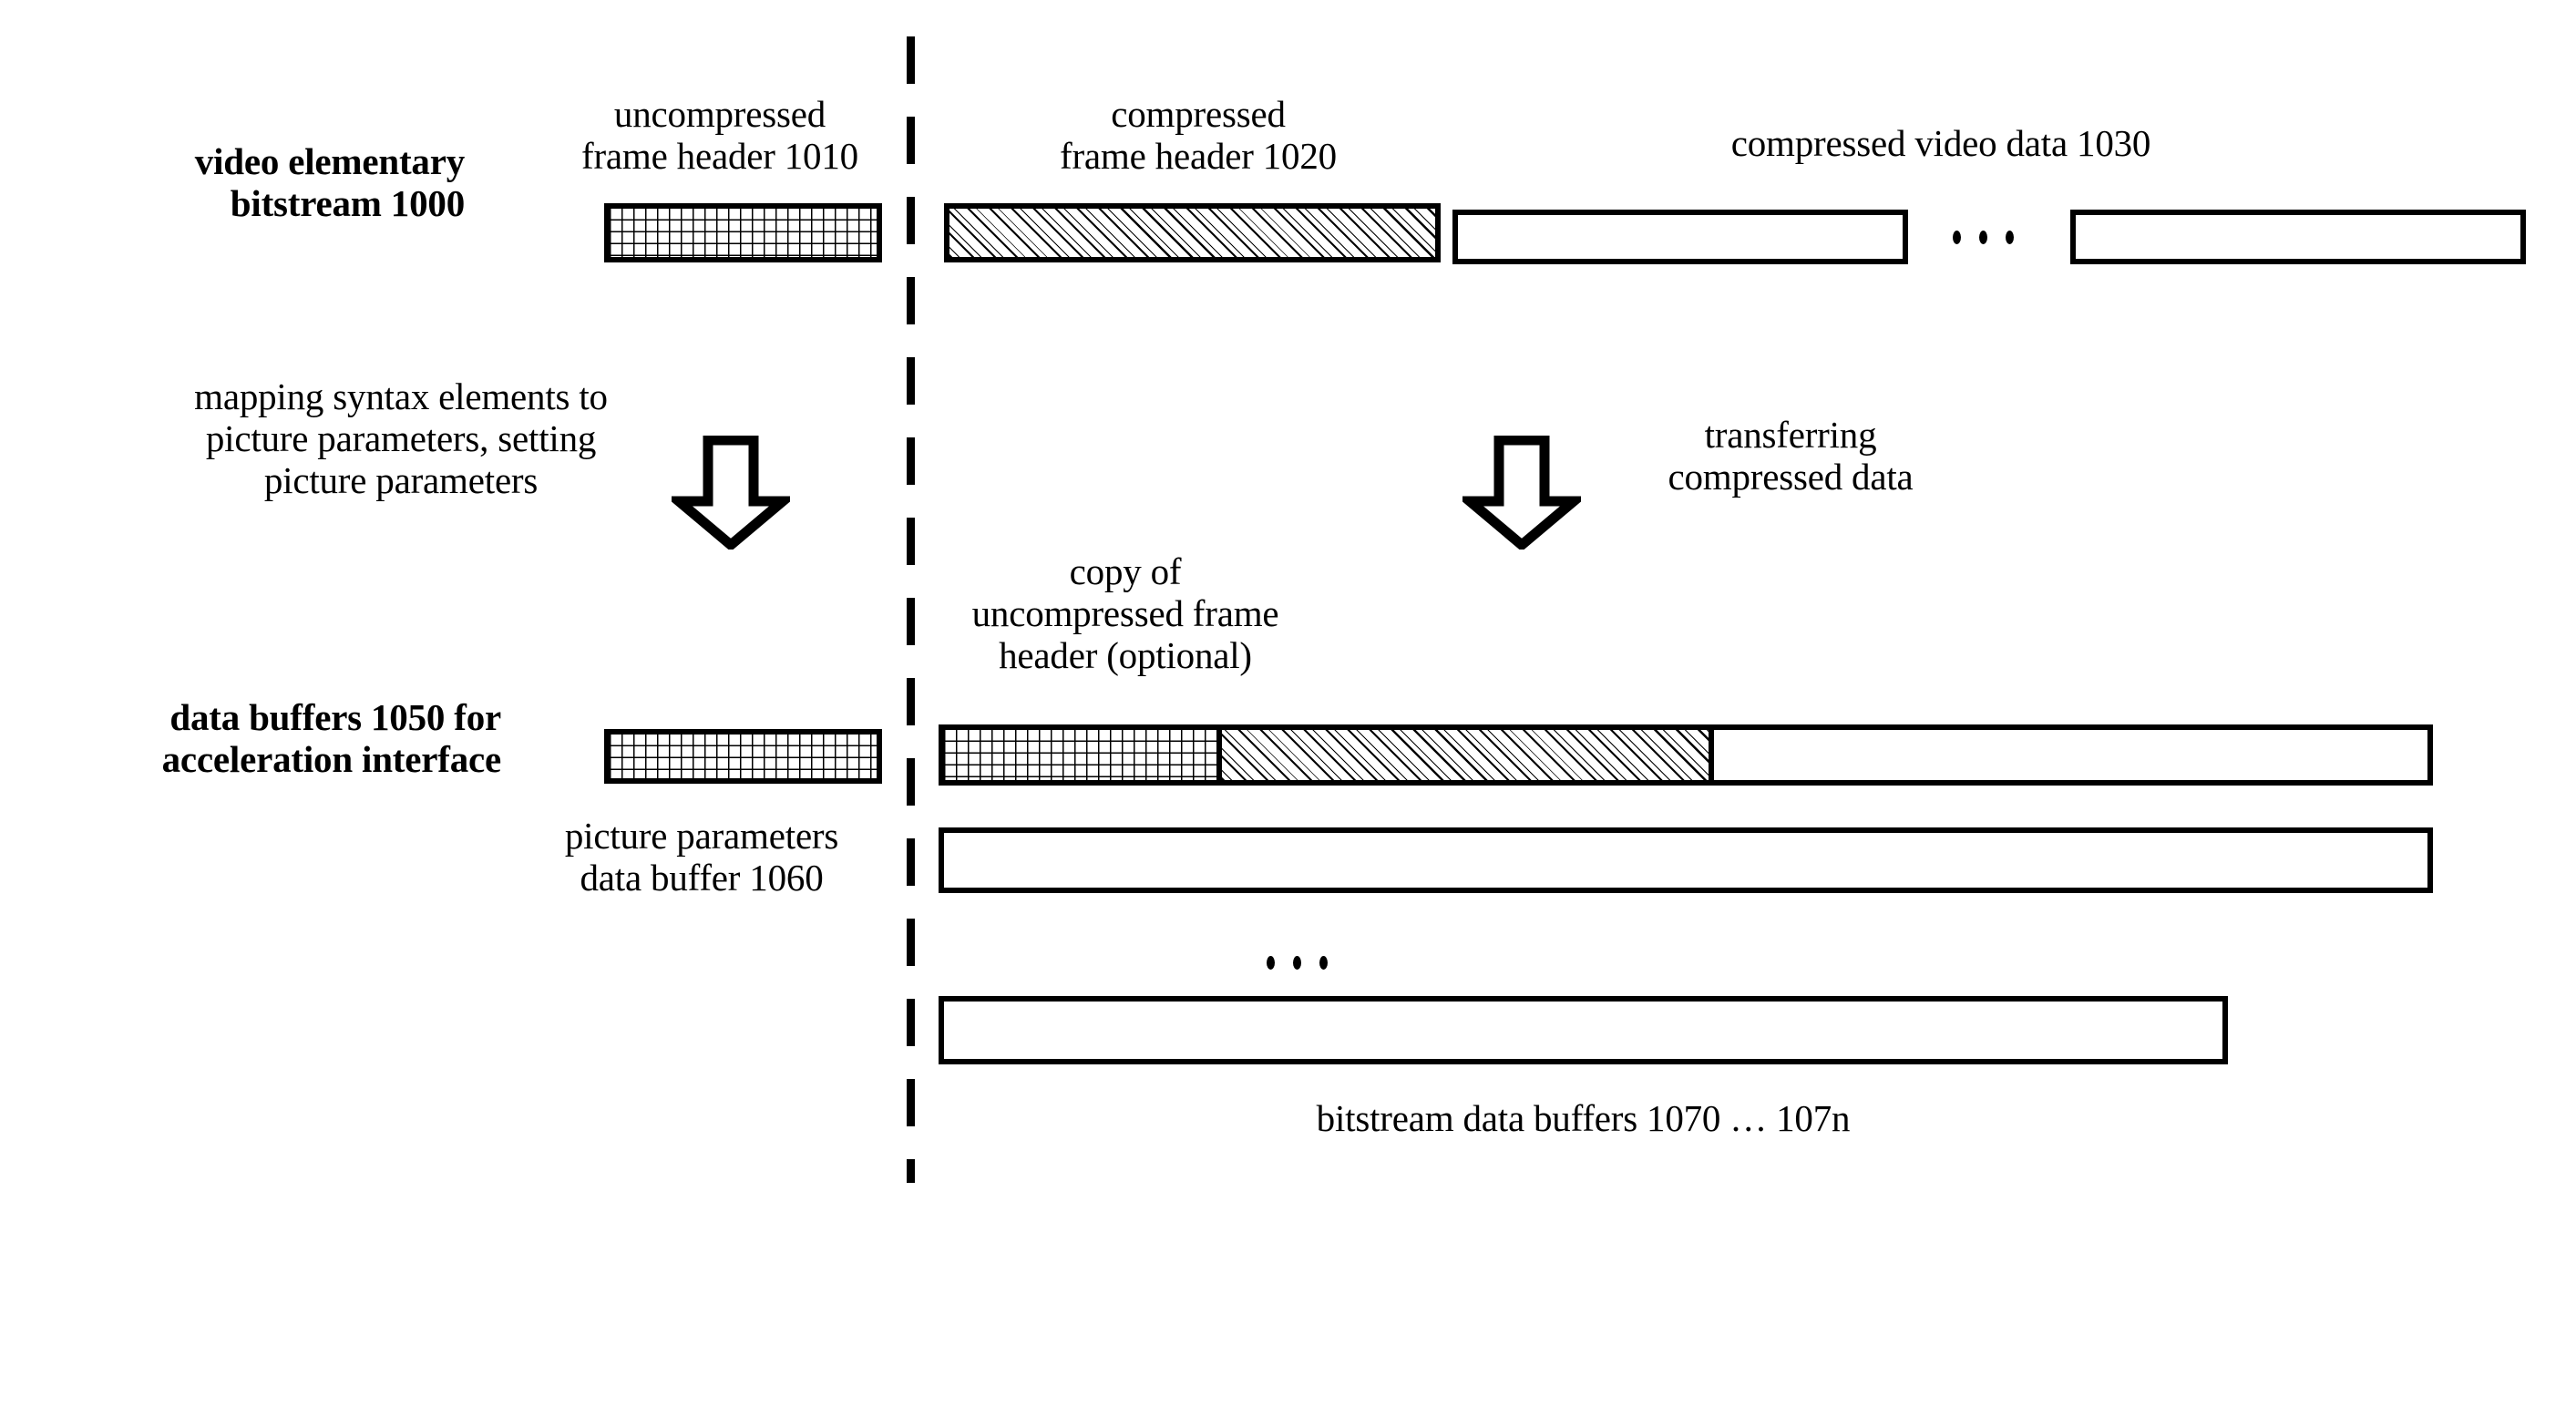 The width and height of the screenshot is (2576, 1428). Describe the element at coordinates (1984, 237) in the screenshot. I see `bitstream-ellipsis` at that location.